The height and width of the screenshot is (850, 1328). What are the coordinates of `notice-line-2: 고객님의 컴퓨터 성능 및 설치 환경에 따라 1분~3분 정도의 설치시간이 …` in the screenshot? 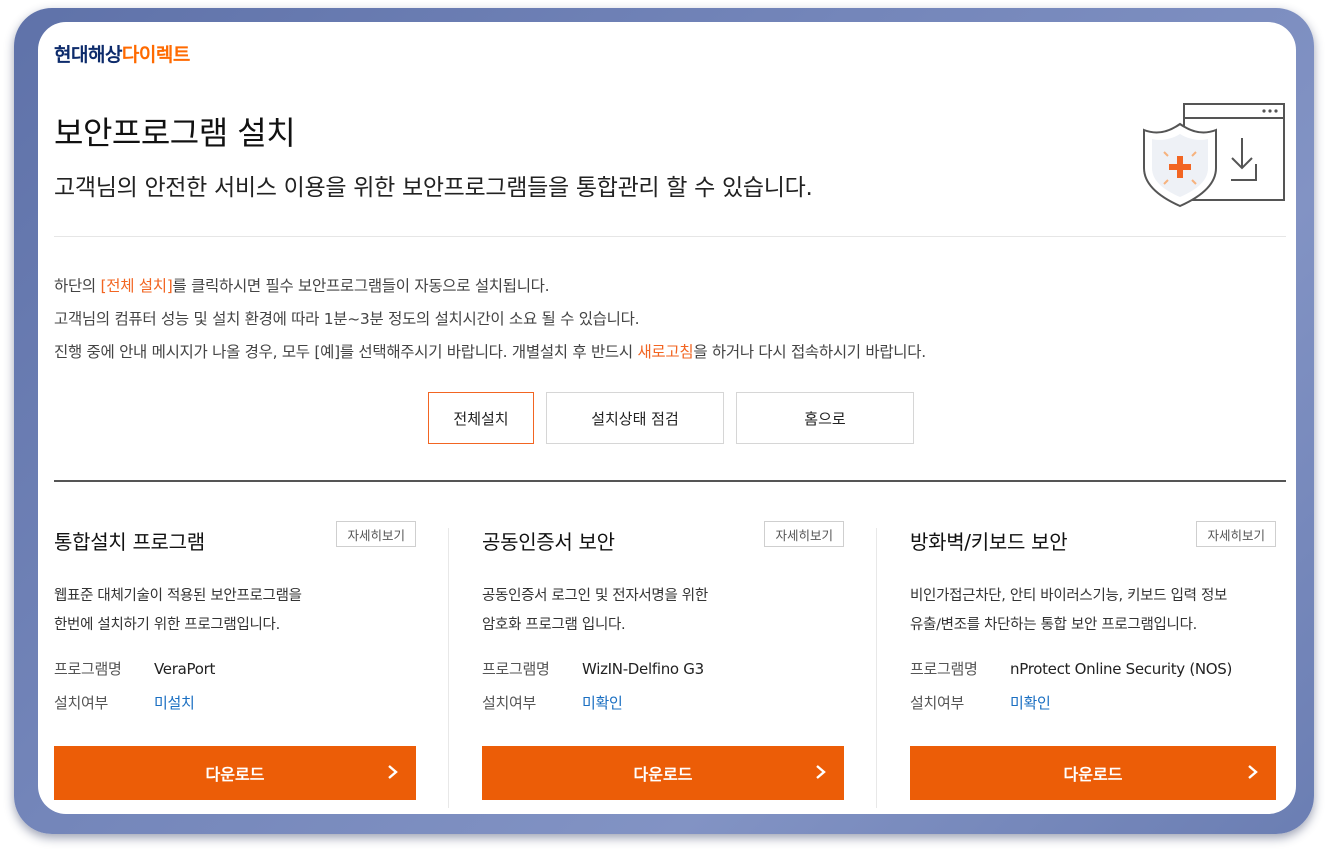 It's located at (347, 319).